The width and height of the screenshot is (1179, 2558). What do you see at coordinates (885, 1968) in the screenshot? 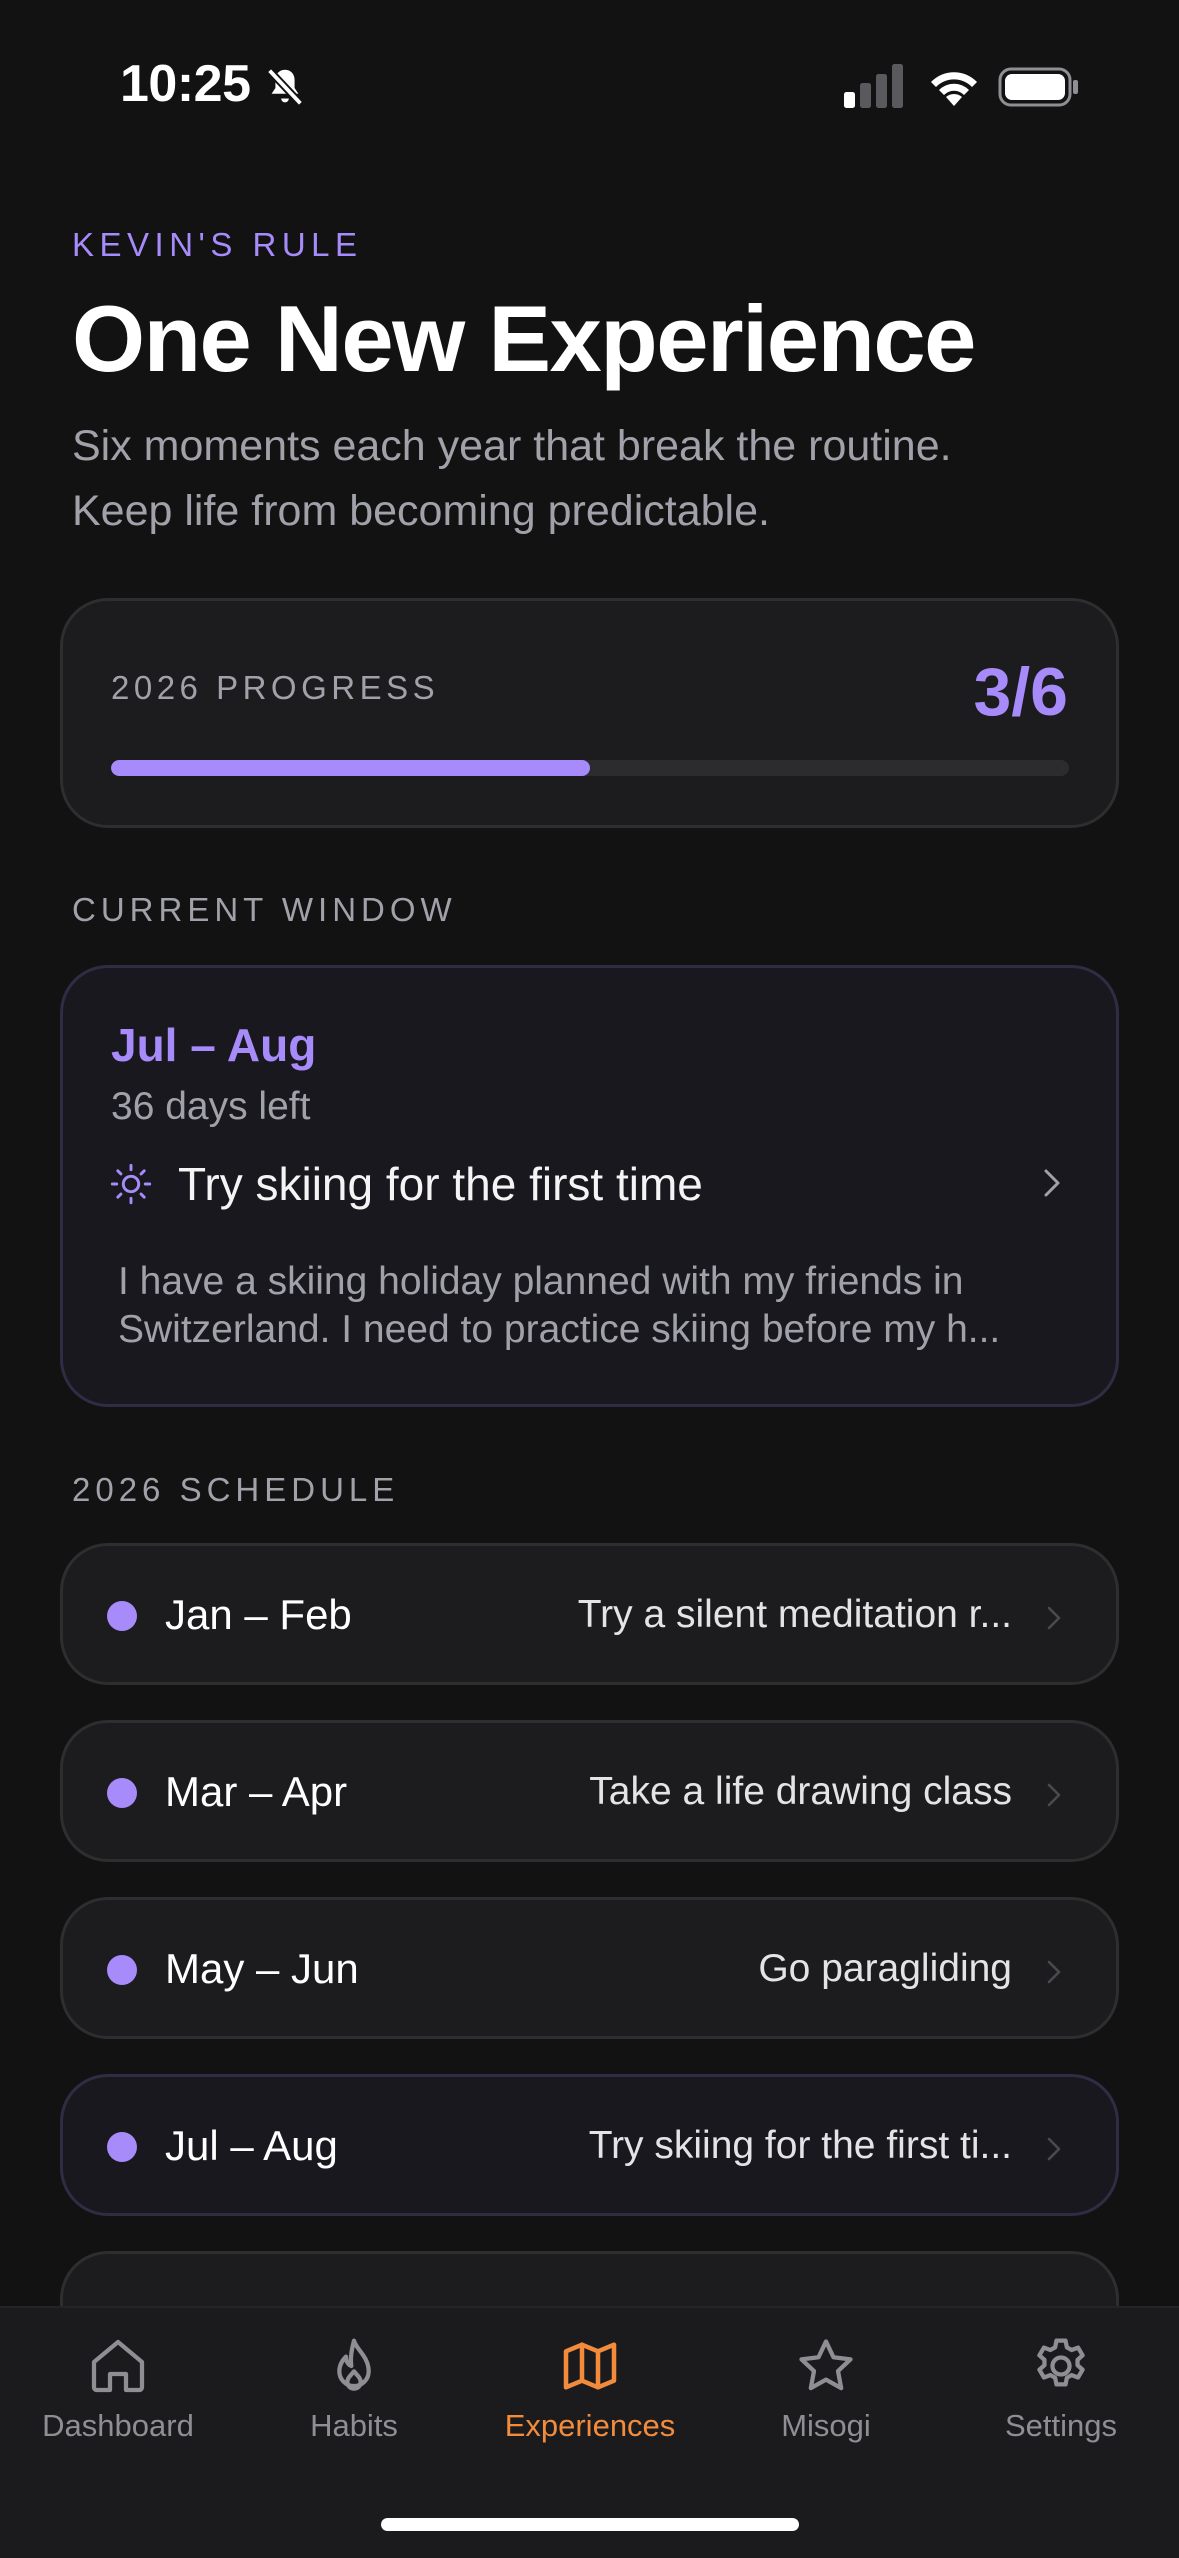
I see `schedule-goal: Go paragliding` at bounding box center [885, 1968].